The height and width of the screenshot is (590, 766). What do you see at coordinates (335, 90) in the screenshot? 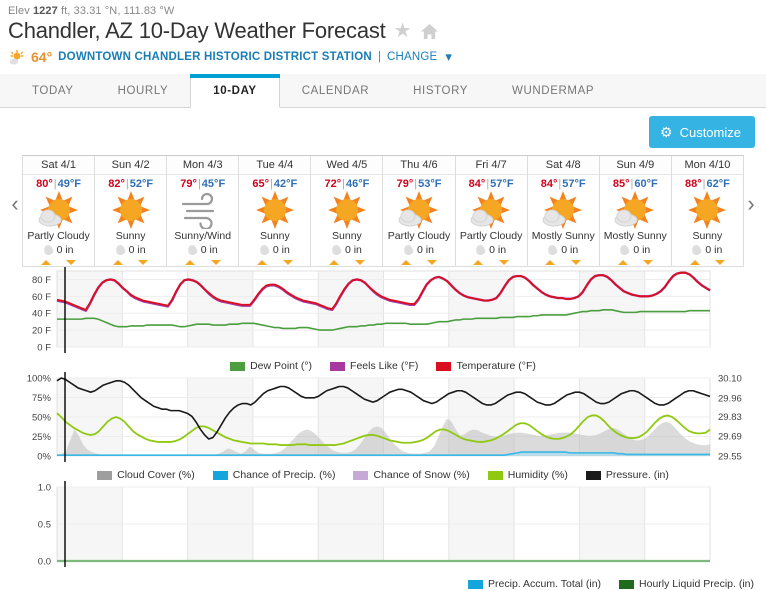
I see `tab-calendar: CALENDAR` at bounding box center [335, 90].